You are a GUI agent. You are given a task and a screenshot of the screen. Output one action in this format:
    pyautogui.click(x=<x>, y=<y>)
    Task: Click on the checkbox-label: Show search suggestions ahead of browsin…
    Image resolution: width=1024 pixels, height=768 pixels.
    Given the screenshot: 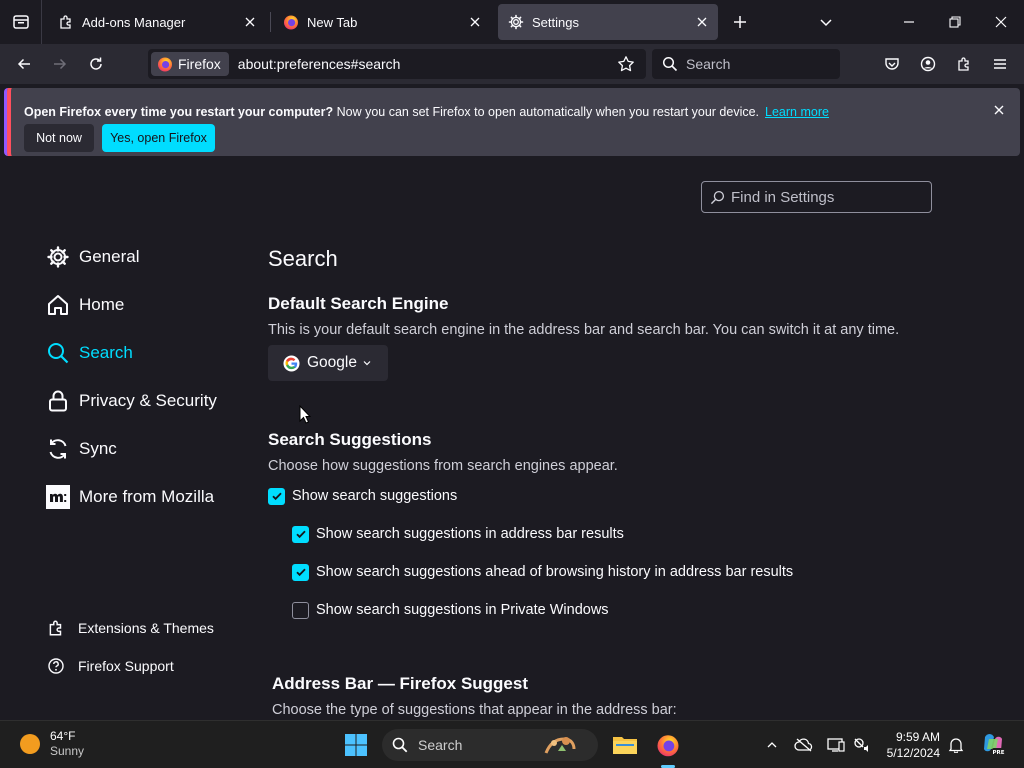 What is the action you would take?
    pyautogui.click(x=555, y=572)
    